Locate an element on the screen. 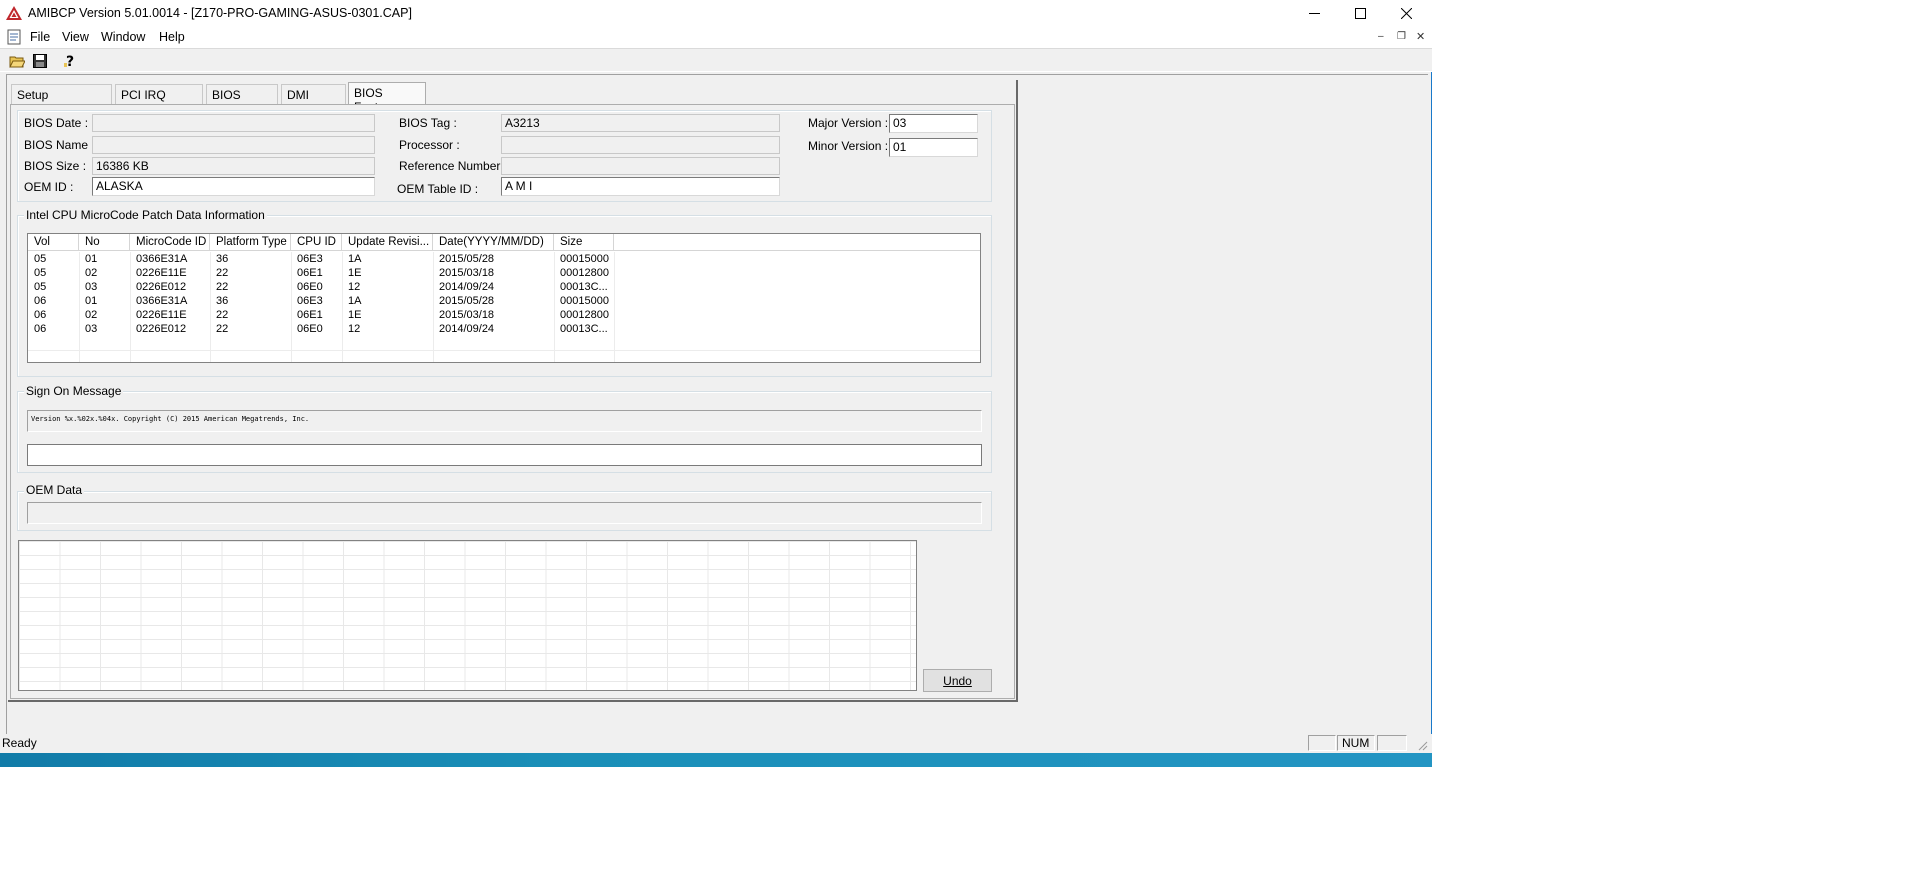 The width and height of the screenshot is (1914, 872). help-button: ? is located at coordinates (70, 61).